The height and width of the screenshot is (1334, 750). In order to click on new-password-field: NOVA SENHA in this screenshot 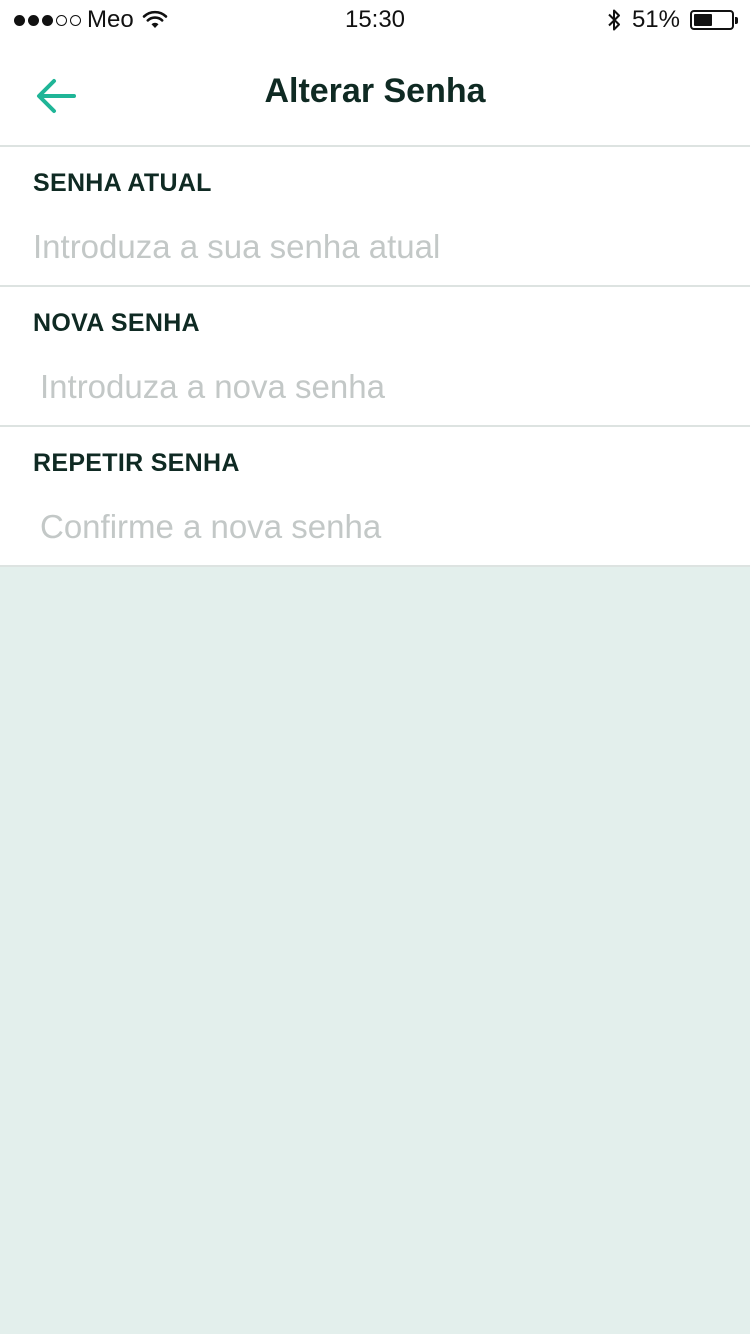, I will do `click(375, 357)`.